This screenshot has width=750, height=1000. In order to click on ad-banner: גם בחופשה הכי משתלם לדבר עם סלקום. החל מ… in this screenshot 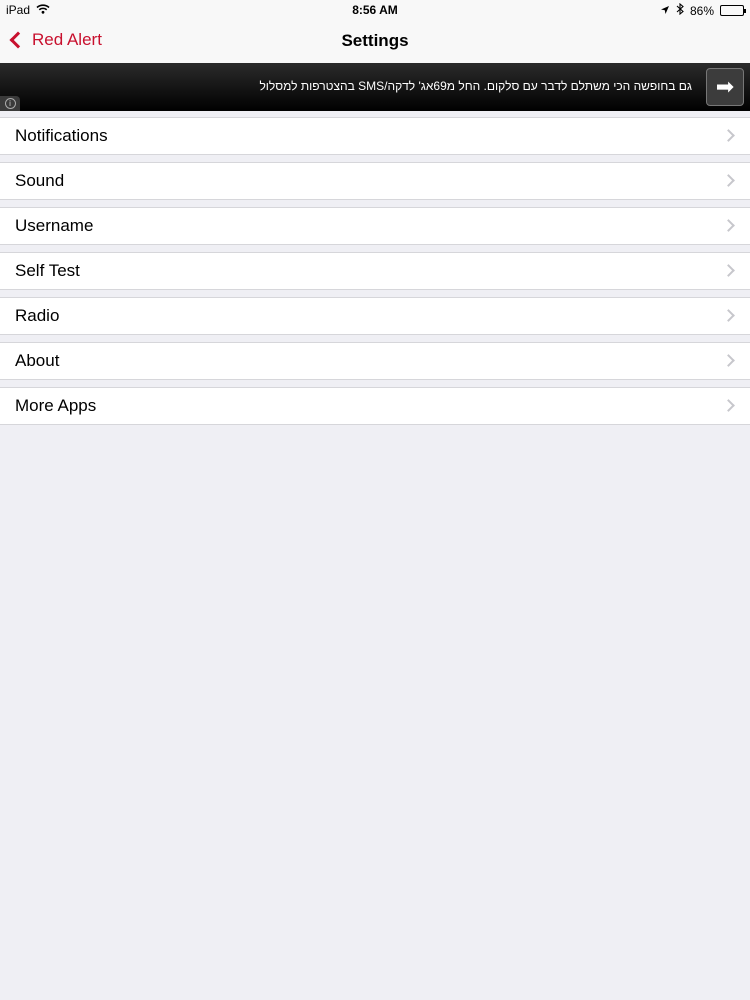, I will do `click(375, 87)`.